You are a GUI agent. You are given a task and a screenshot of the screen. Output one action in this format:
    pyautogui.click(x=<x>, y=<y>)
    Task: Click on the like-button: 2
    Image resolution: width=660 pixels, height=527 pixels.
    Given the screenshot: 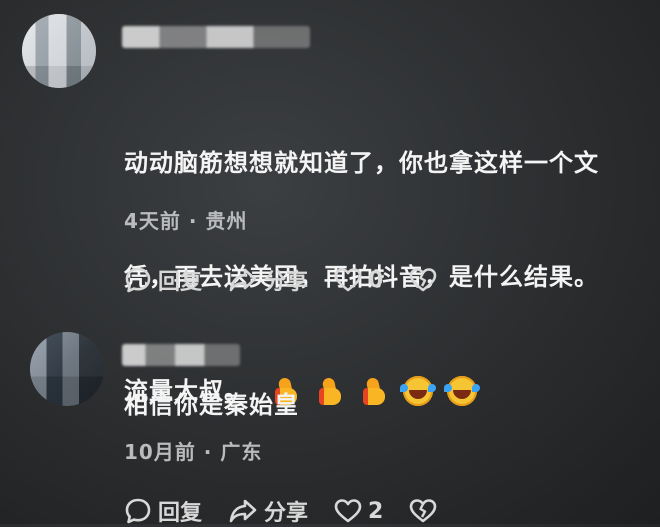 What is the action you would take?
    pyautogui.click(x=358, y=511)
    